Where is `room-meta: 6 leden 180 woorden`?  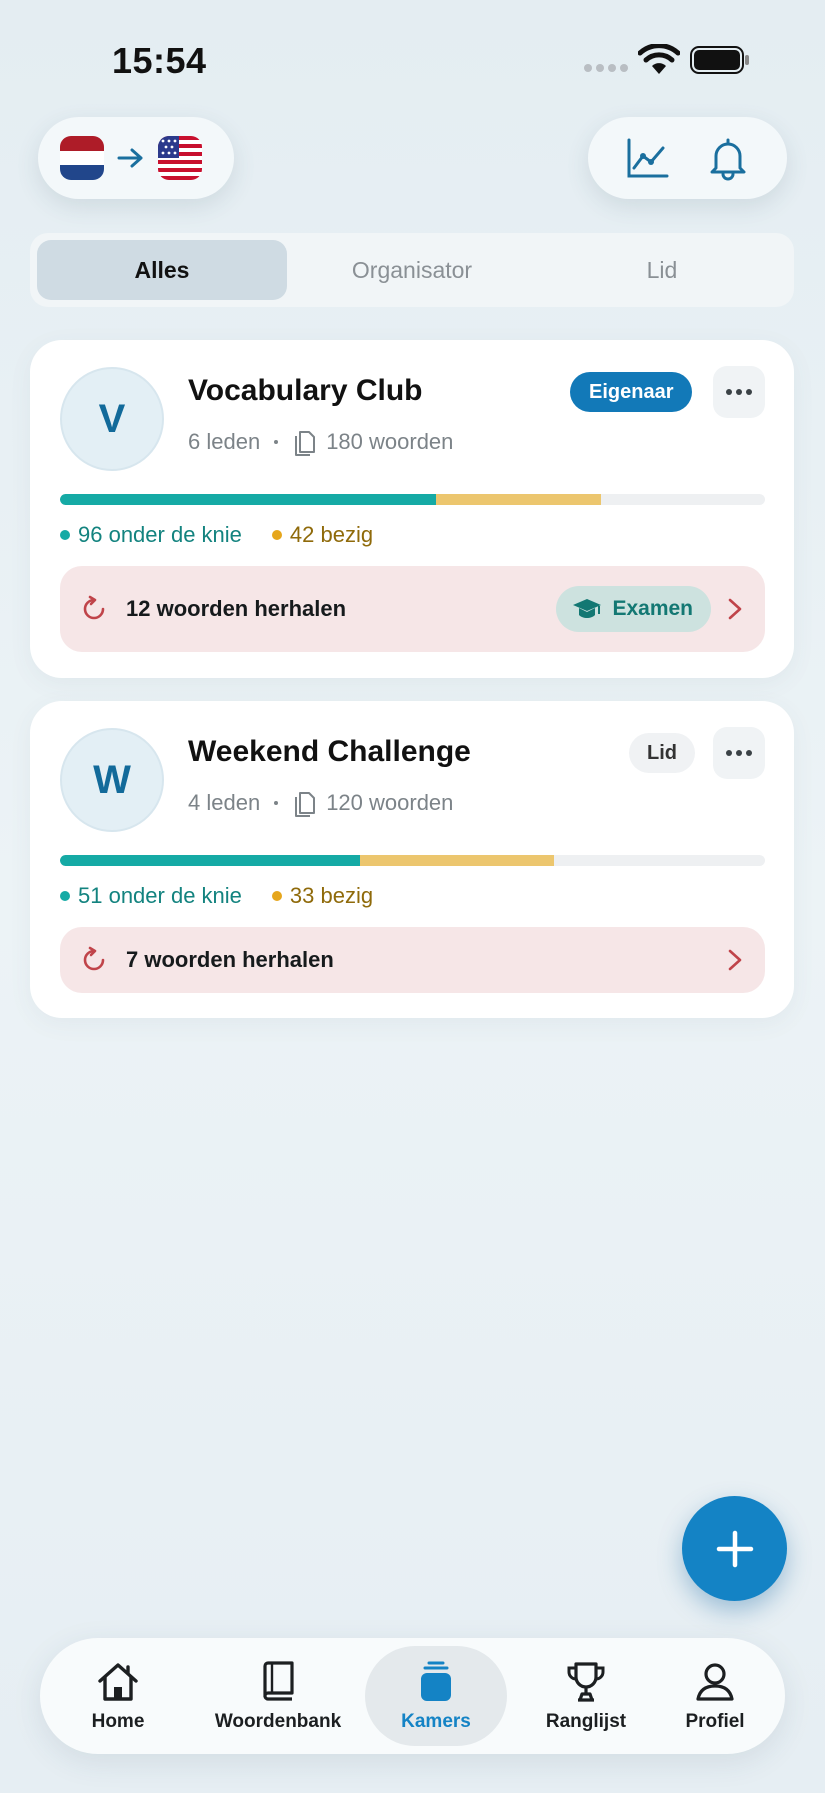 room-meta: 6 leden 180 woorden is located at coordinates (320, 442).